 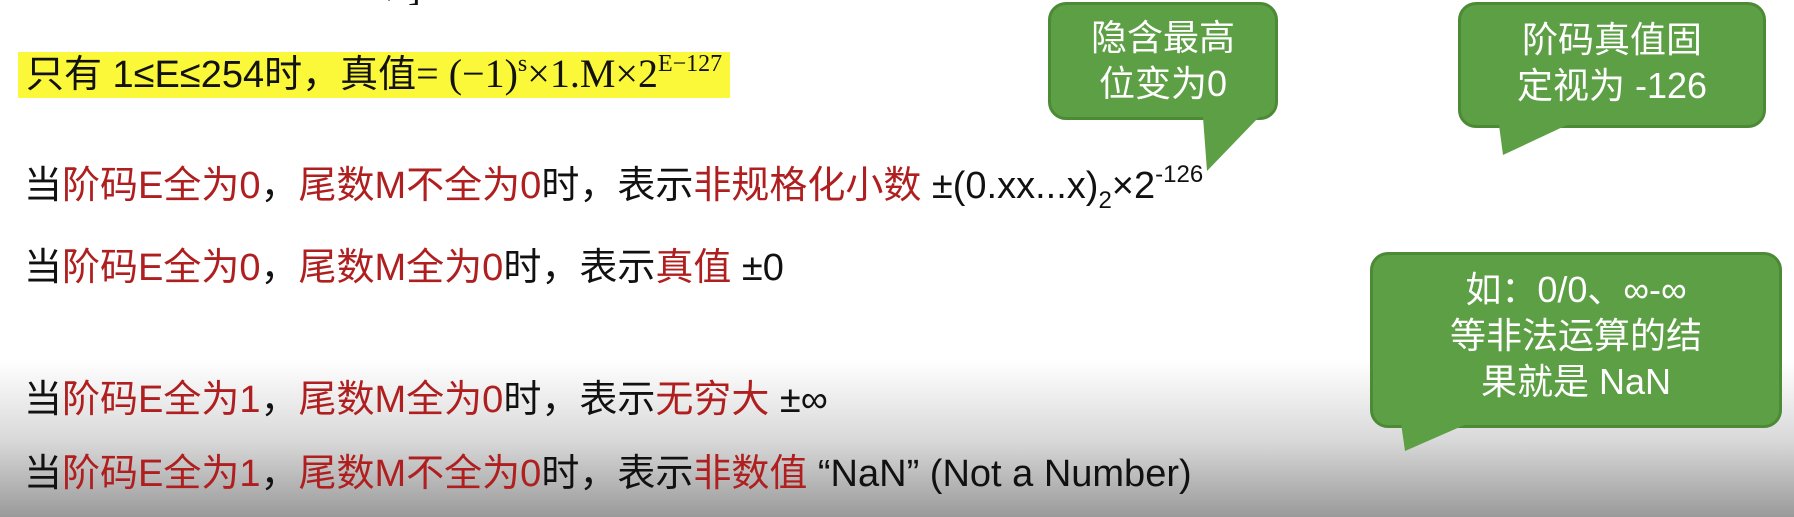 I want to click on formula-main: ±(0.xx...x), so click(x=1010, y=186).